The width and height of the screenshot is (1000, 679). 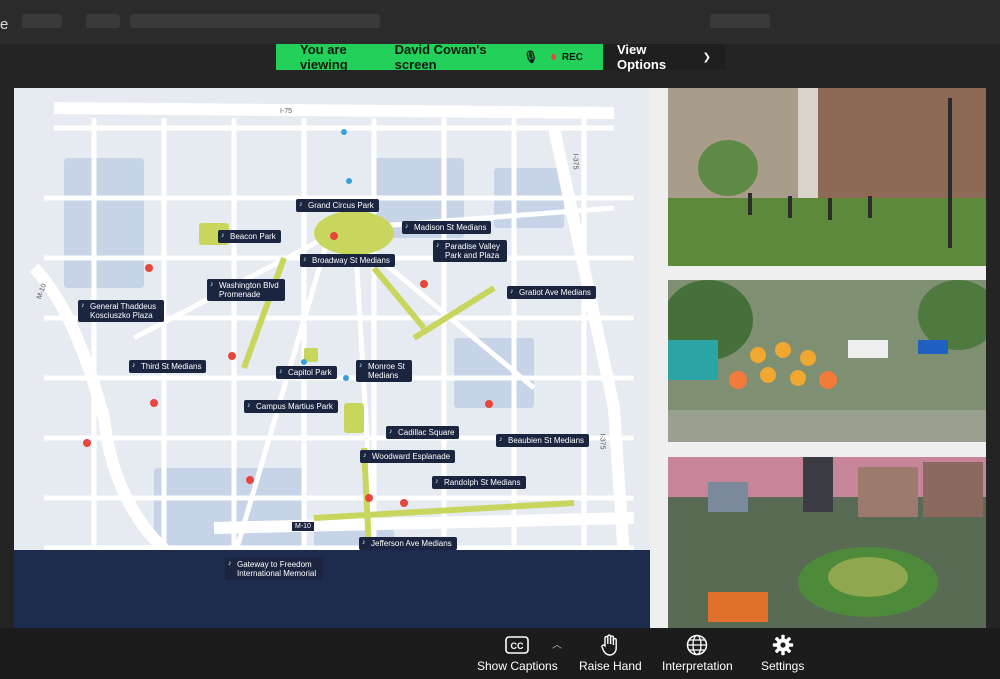 I want to click on muted-mic-icon: 🎙, so click(x=531, y=57).